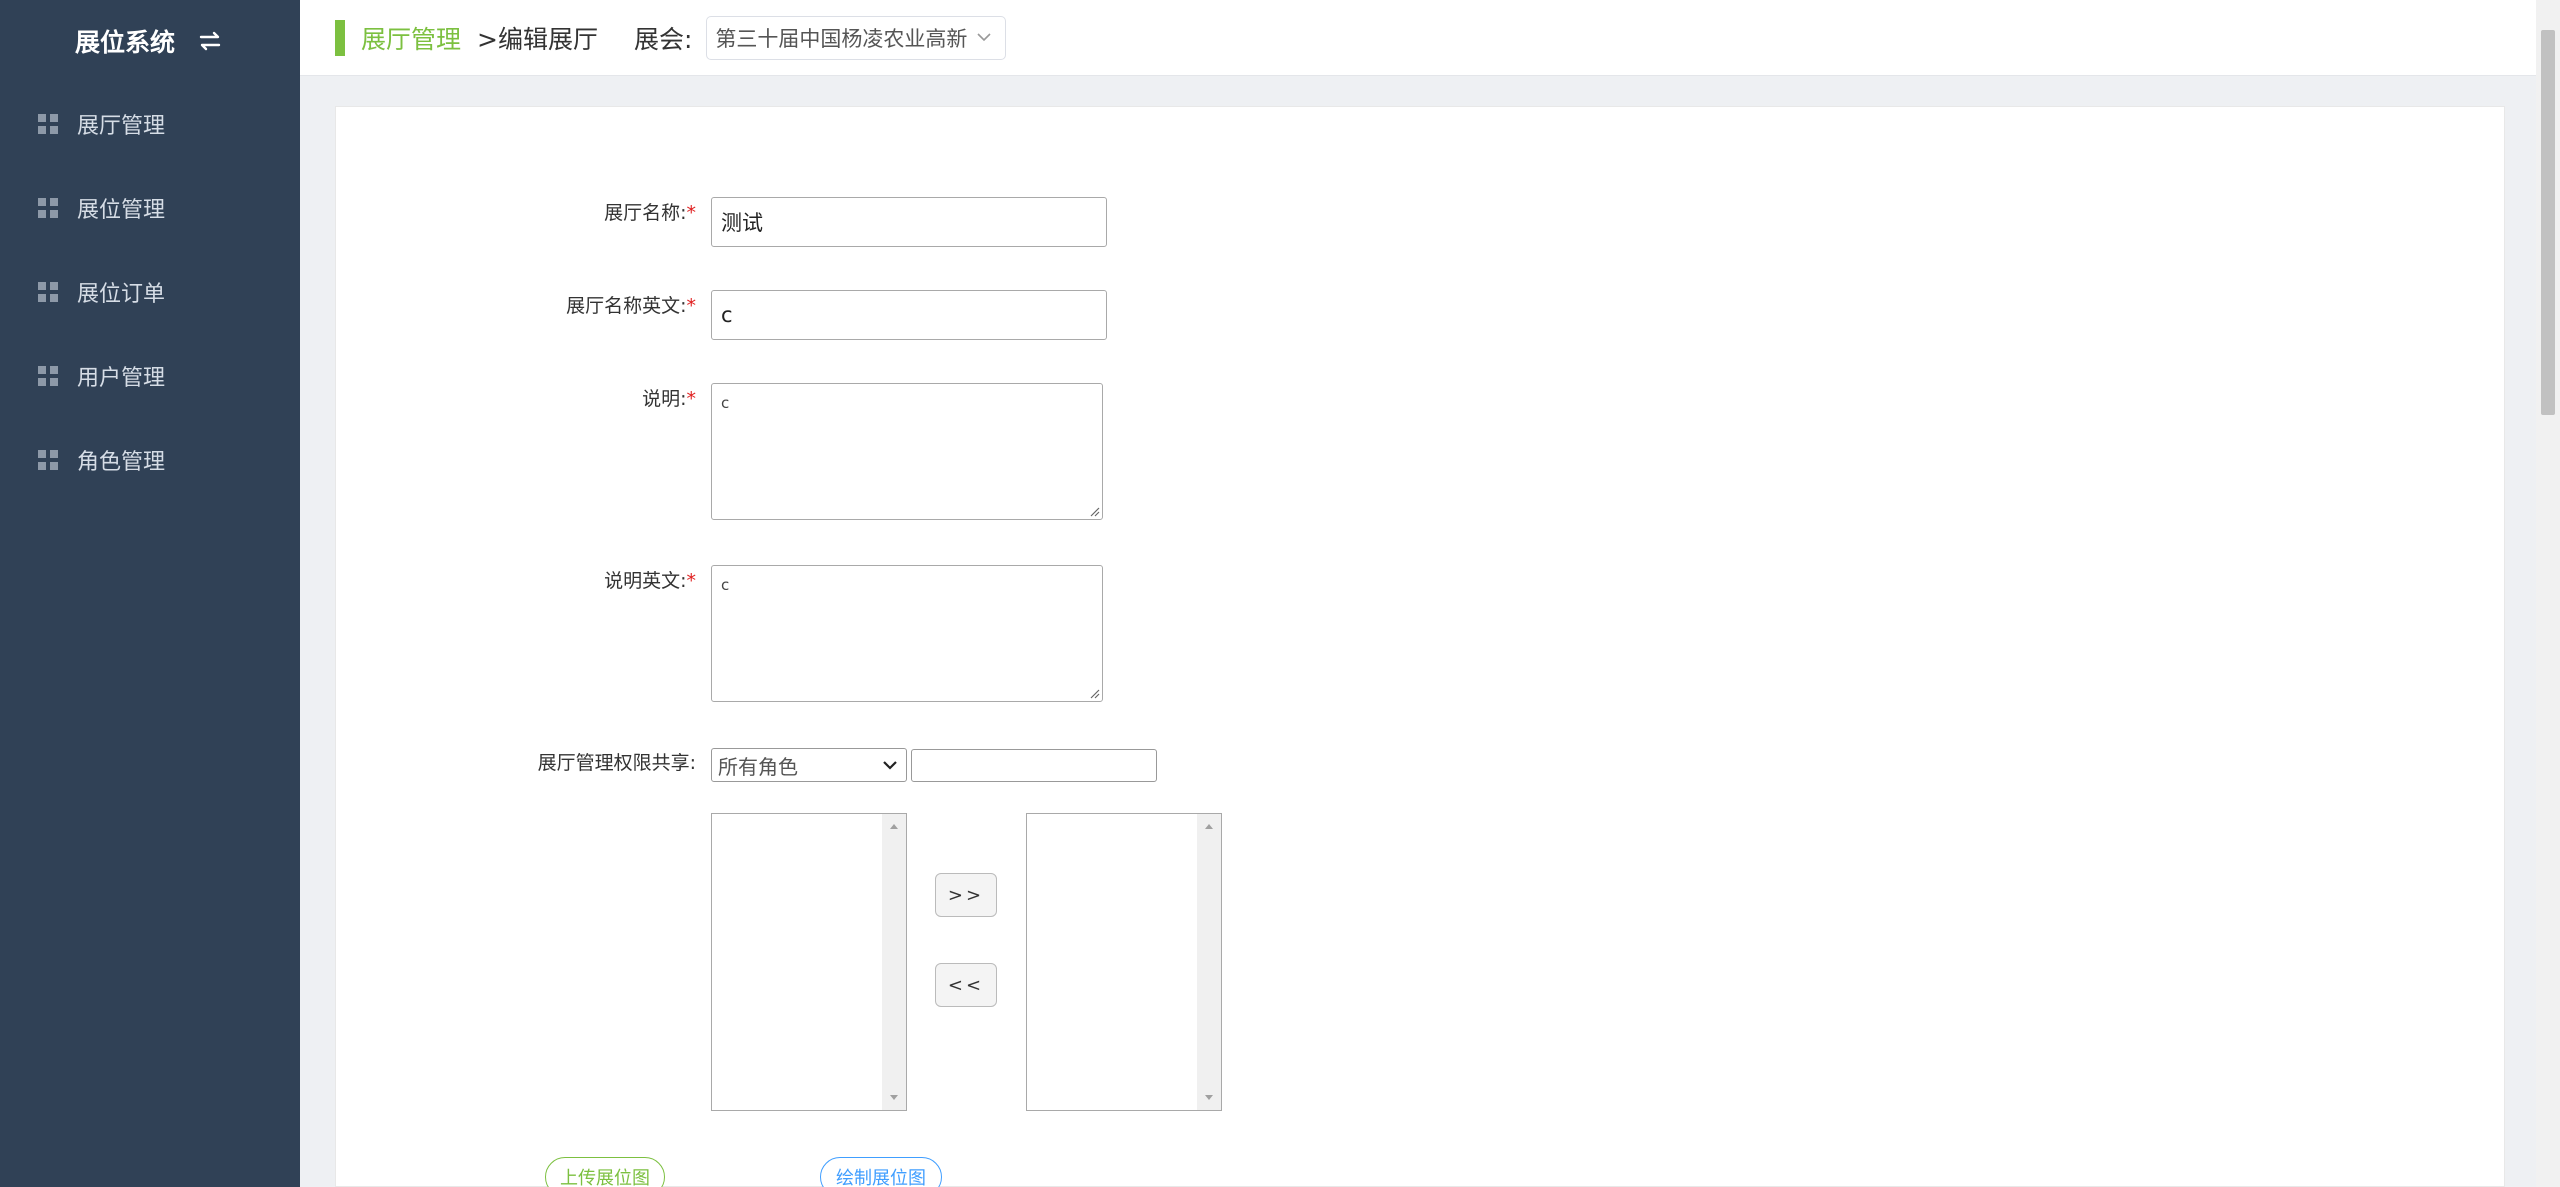  Describe the element at coordinates (663, 39) in the screenshot. I see `expo-label: 展会:` at that location.